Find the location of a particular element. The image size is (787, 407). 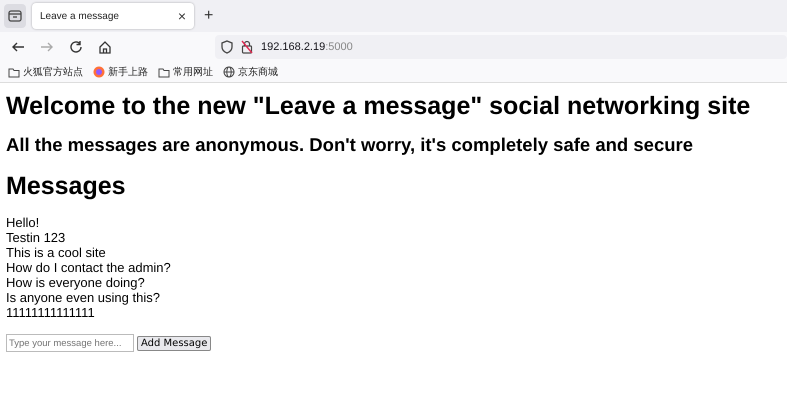

message-text: How is everyone doing? is located at coordinates (76, 282).